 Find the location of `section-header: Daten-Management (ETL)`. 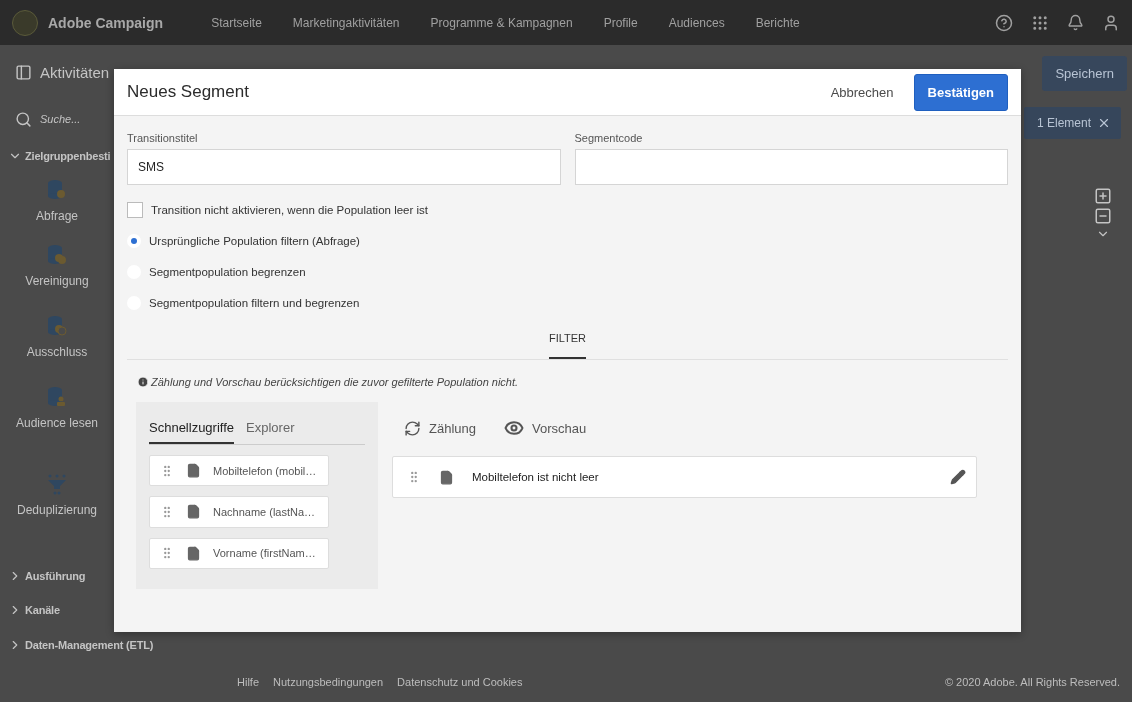

section-header: Daten-Management (ETL) is located at coordinates (77, 644).